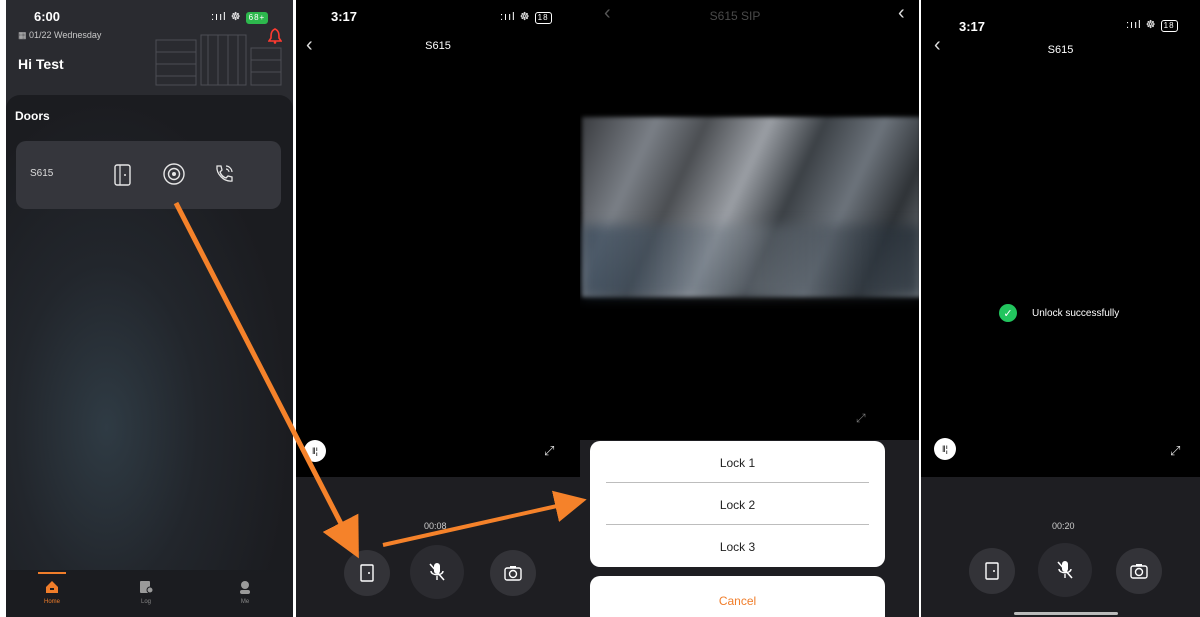 The width and height of the screenshot is (1200, 617). What do you see at coordinates (1076, 313) in the screenshot?
I see `unlock-toast: Unlock successfully` at bounding box center [1076, 313].